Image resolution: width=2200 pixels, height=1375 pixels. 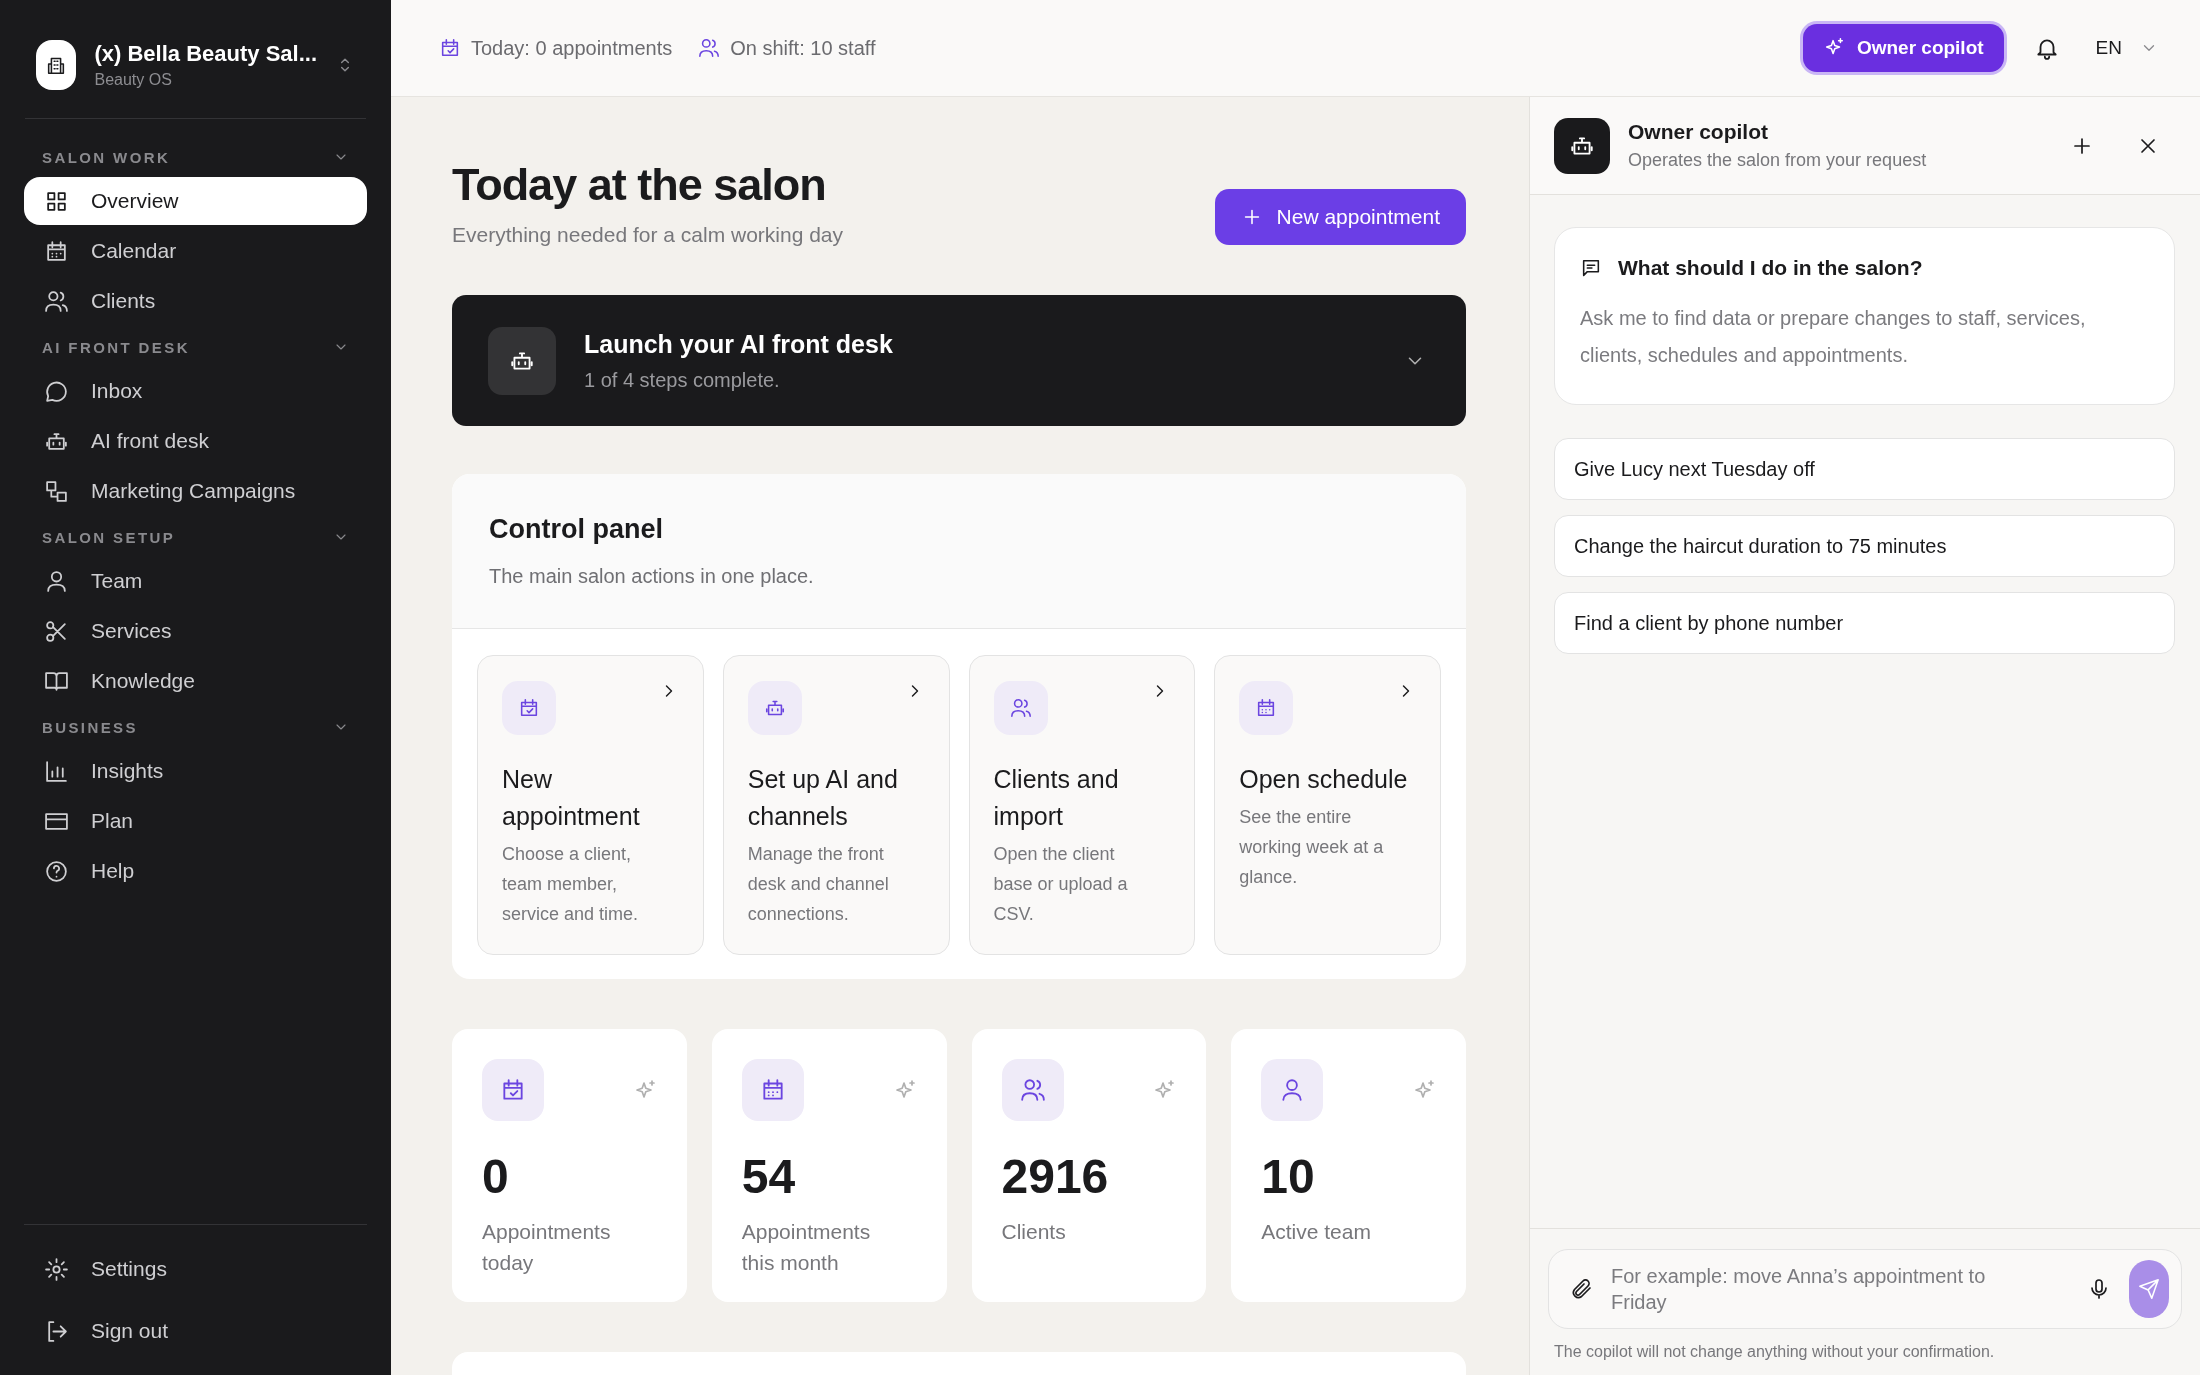 What do you see at coordinates (1324, 779) in the screenshot?
I see `action-title: Open schedule` at bounding box center [1324, 779].